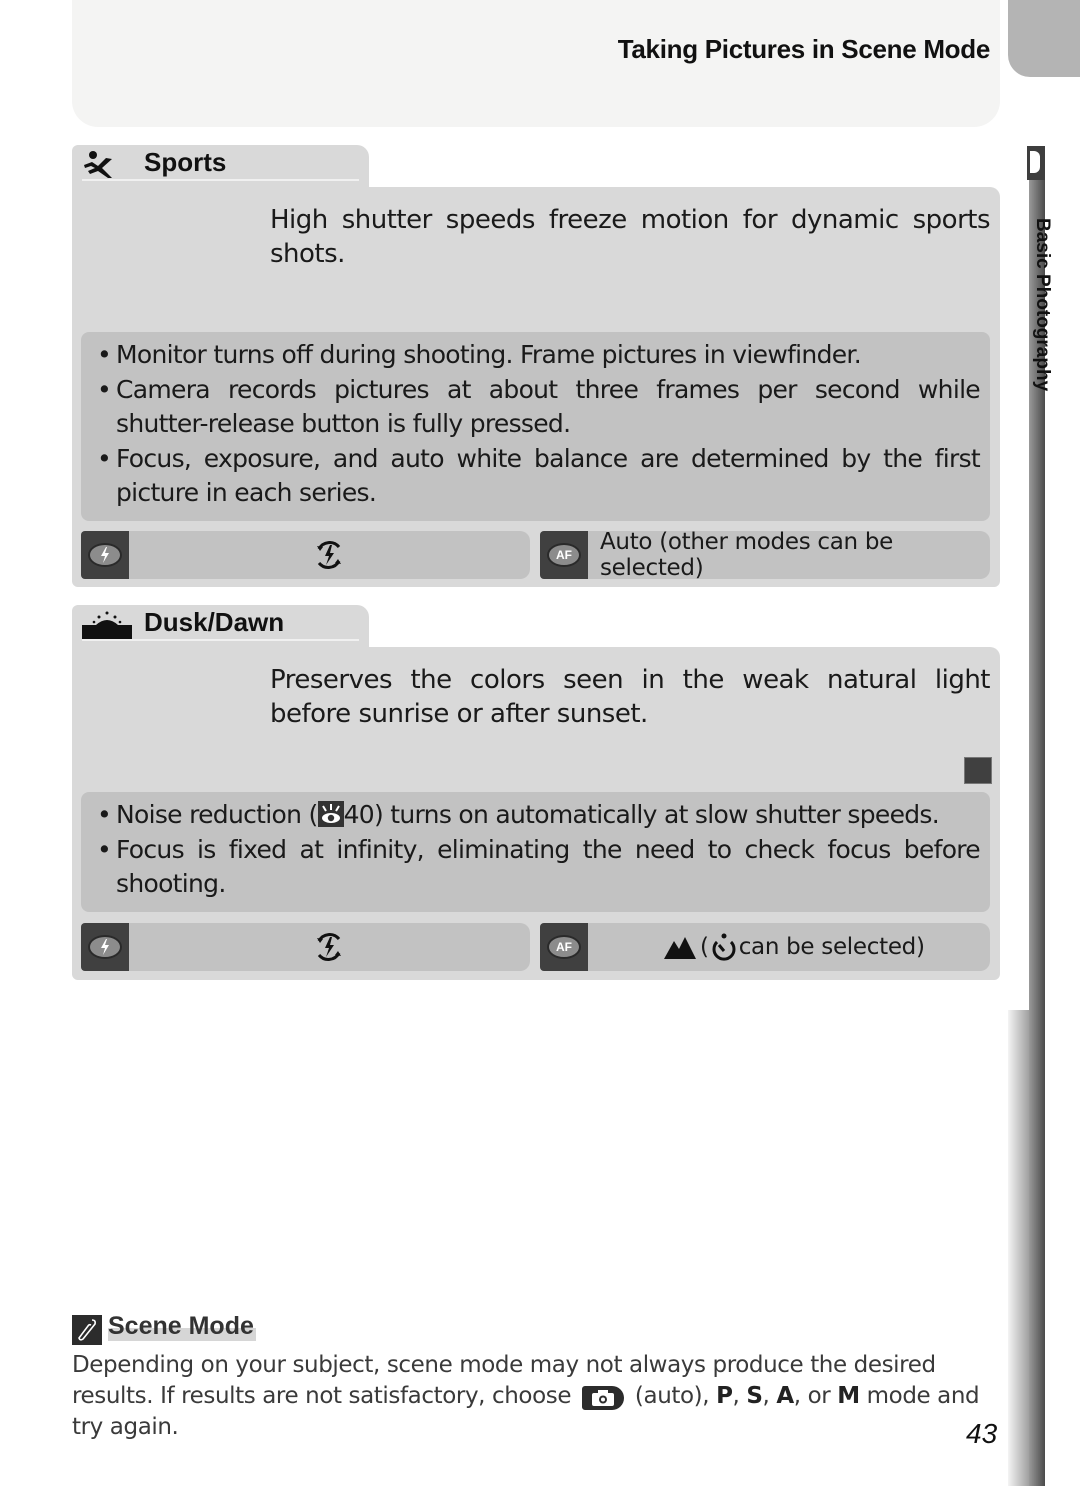 This screenshot has height=1486, width=1080. I want to click on section-title: Sports, so click(185, 162).